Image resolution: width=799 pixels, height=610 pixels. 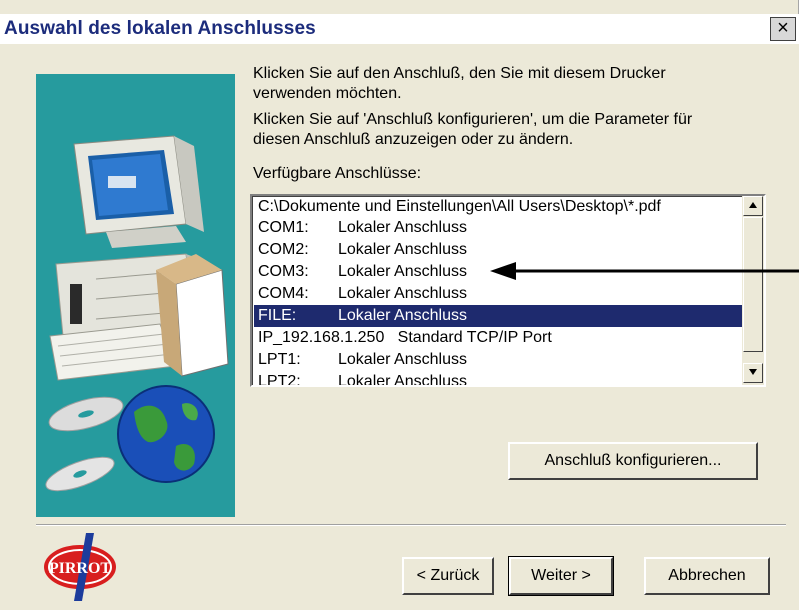 I want to click on port-item-ip: IP_192.168.1.250 Standard TCP/IP Port, so click(x=498, y=338).